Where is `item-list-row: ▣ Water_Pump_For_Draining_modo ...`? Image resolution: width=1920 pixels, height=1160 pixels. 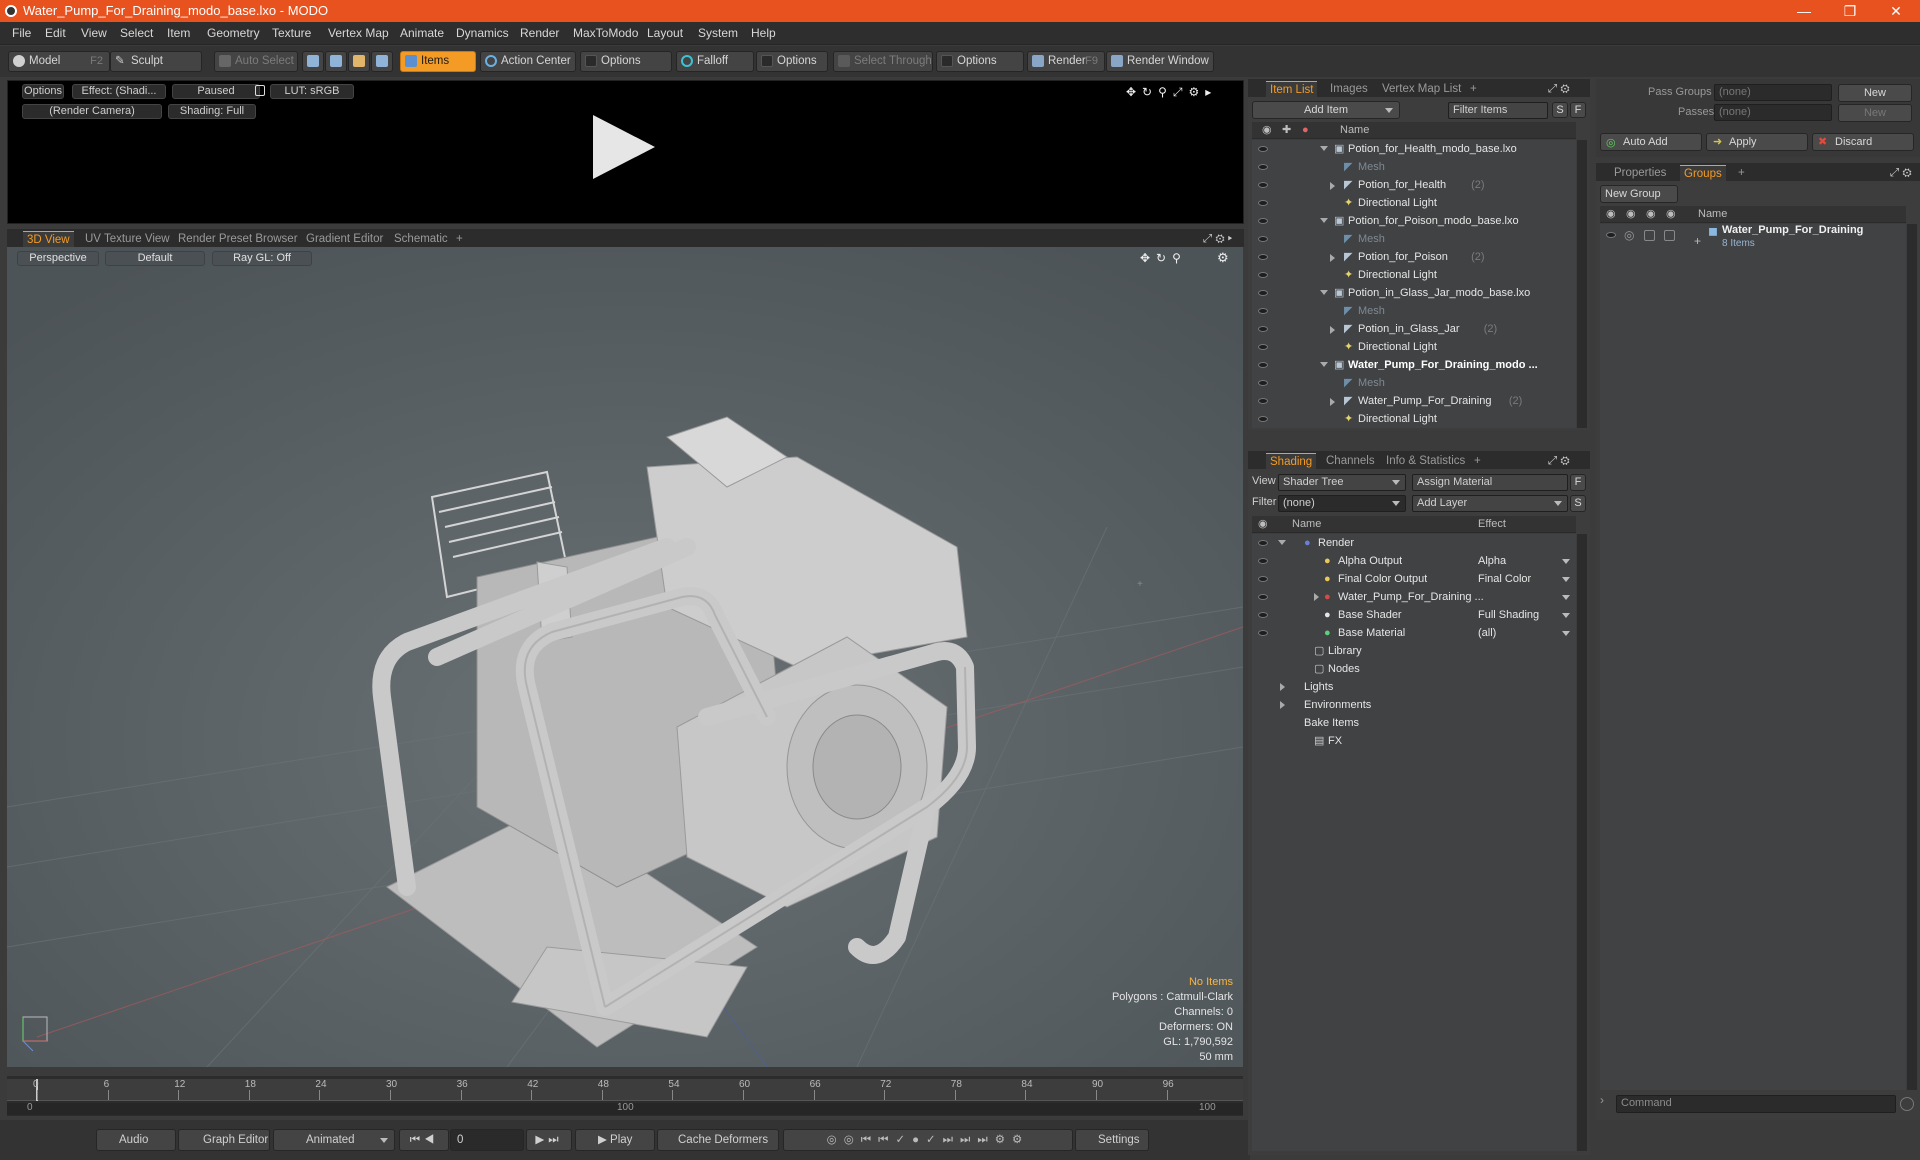 item-list-row: ▣ Water_Pump_For_Draining_modo ... is located at coordinates (1414, 365).